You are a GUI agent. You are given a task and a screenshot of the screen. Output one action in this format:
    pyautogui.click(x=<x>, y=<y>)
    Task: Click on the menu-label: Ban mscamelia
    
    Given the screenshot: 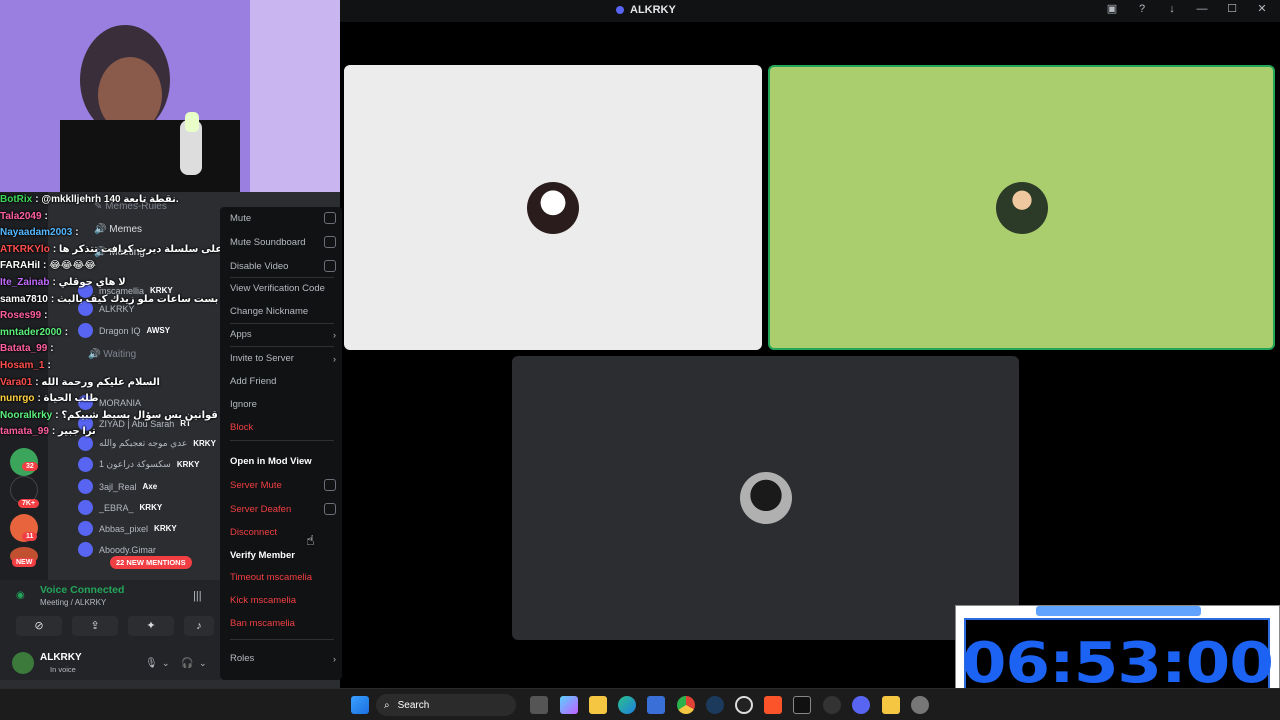 What is the action you would take?
    pyautogui.click(x=262, y=623)
    